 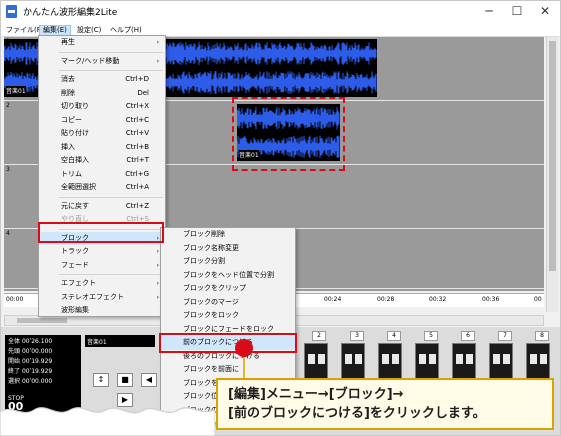 What do you see at coordinates (102, 94) in the screenshot?
I see `edit-menu-item: 削除 Del` at bounding box center [102, 94].